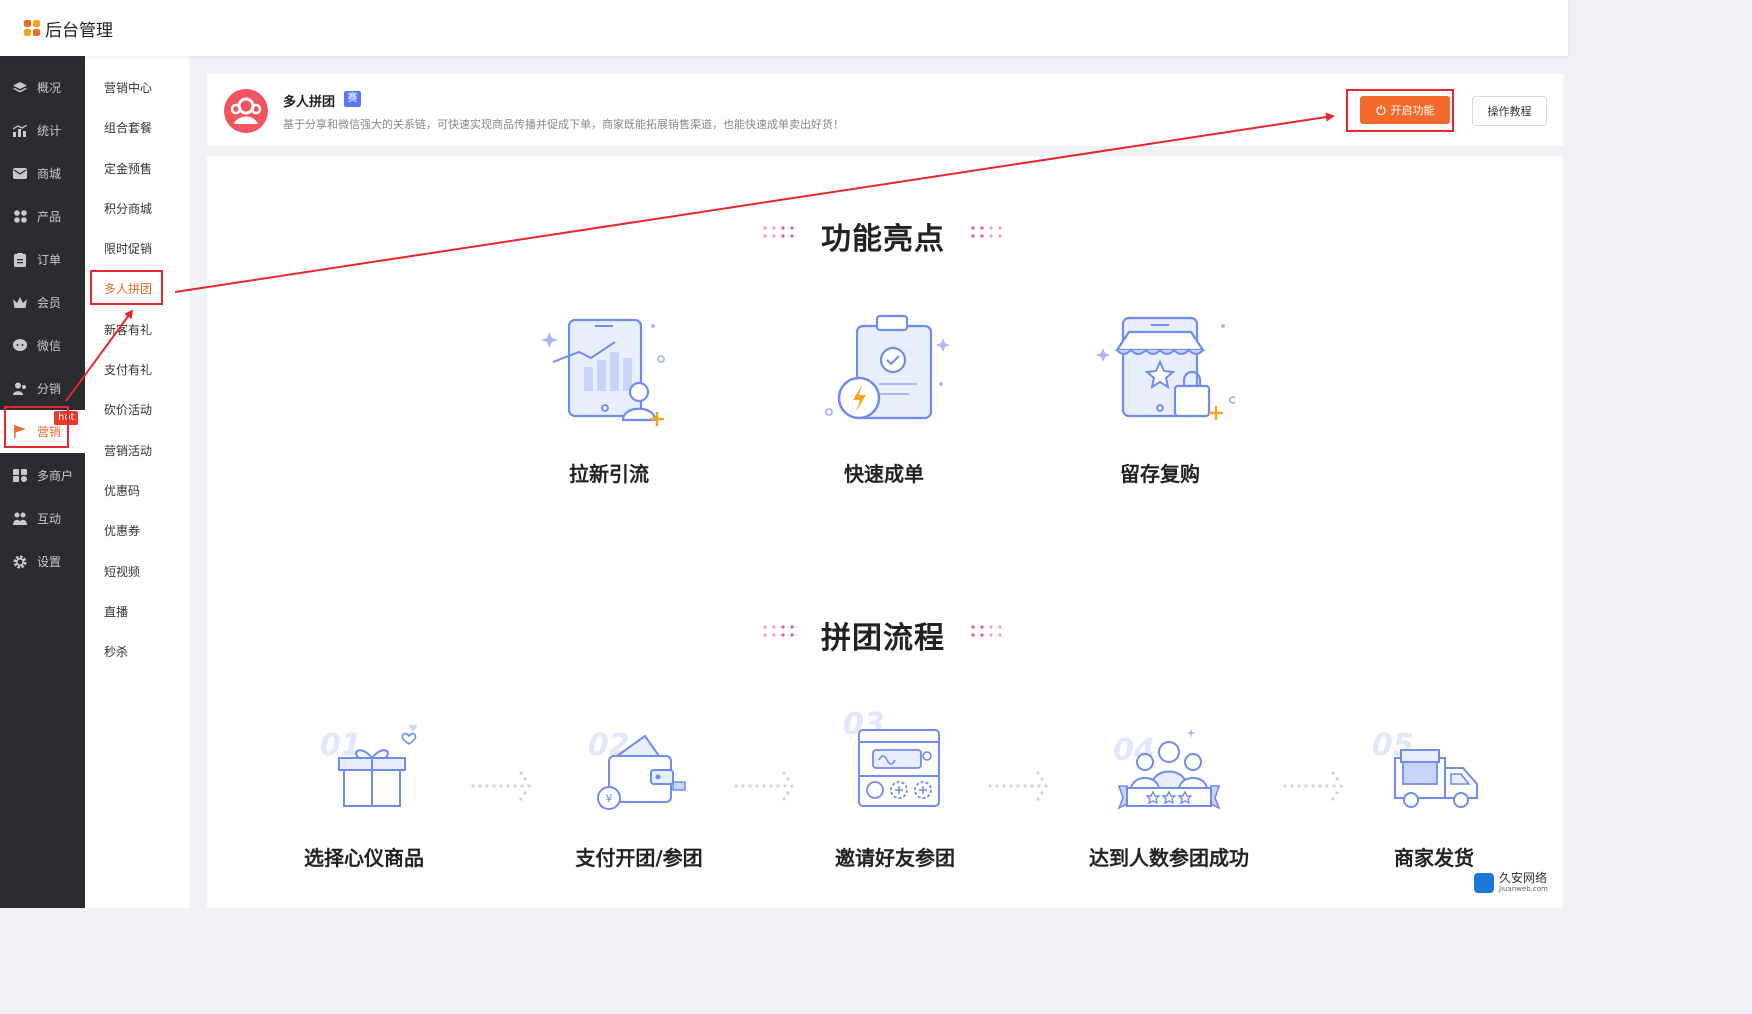  I want to click on watermark-name: 久安网络, so click(1523, 878).